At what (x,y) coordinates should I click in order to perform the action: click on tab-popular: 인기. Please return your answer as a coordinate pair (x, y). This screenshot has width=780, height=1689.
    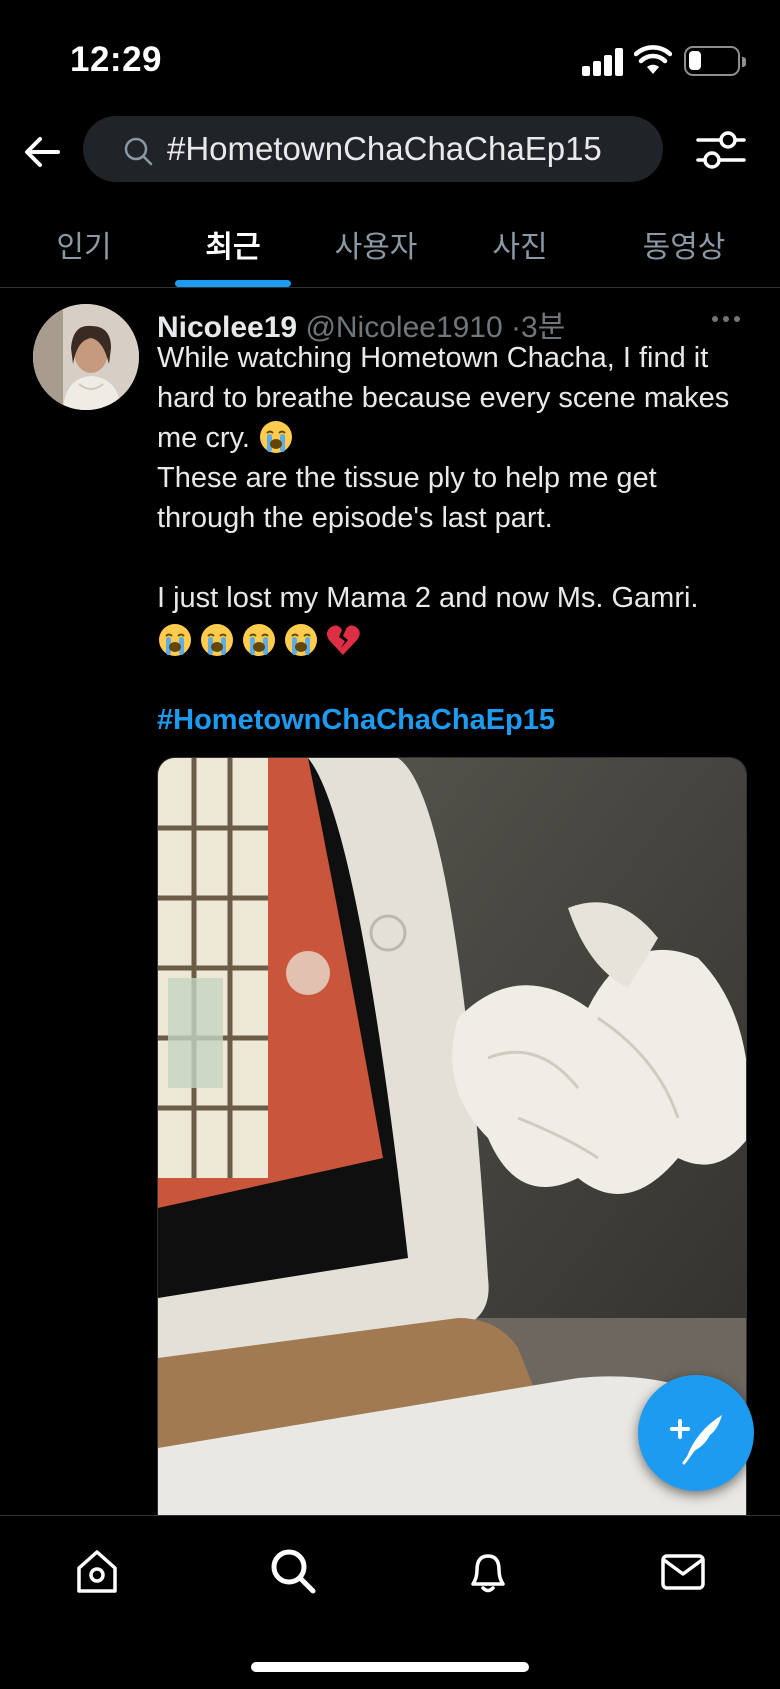
    Looking at the image, I should click on (84, 244).